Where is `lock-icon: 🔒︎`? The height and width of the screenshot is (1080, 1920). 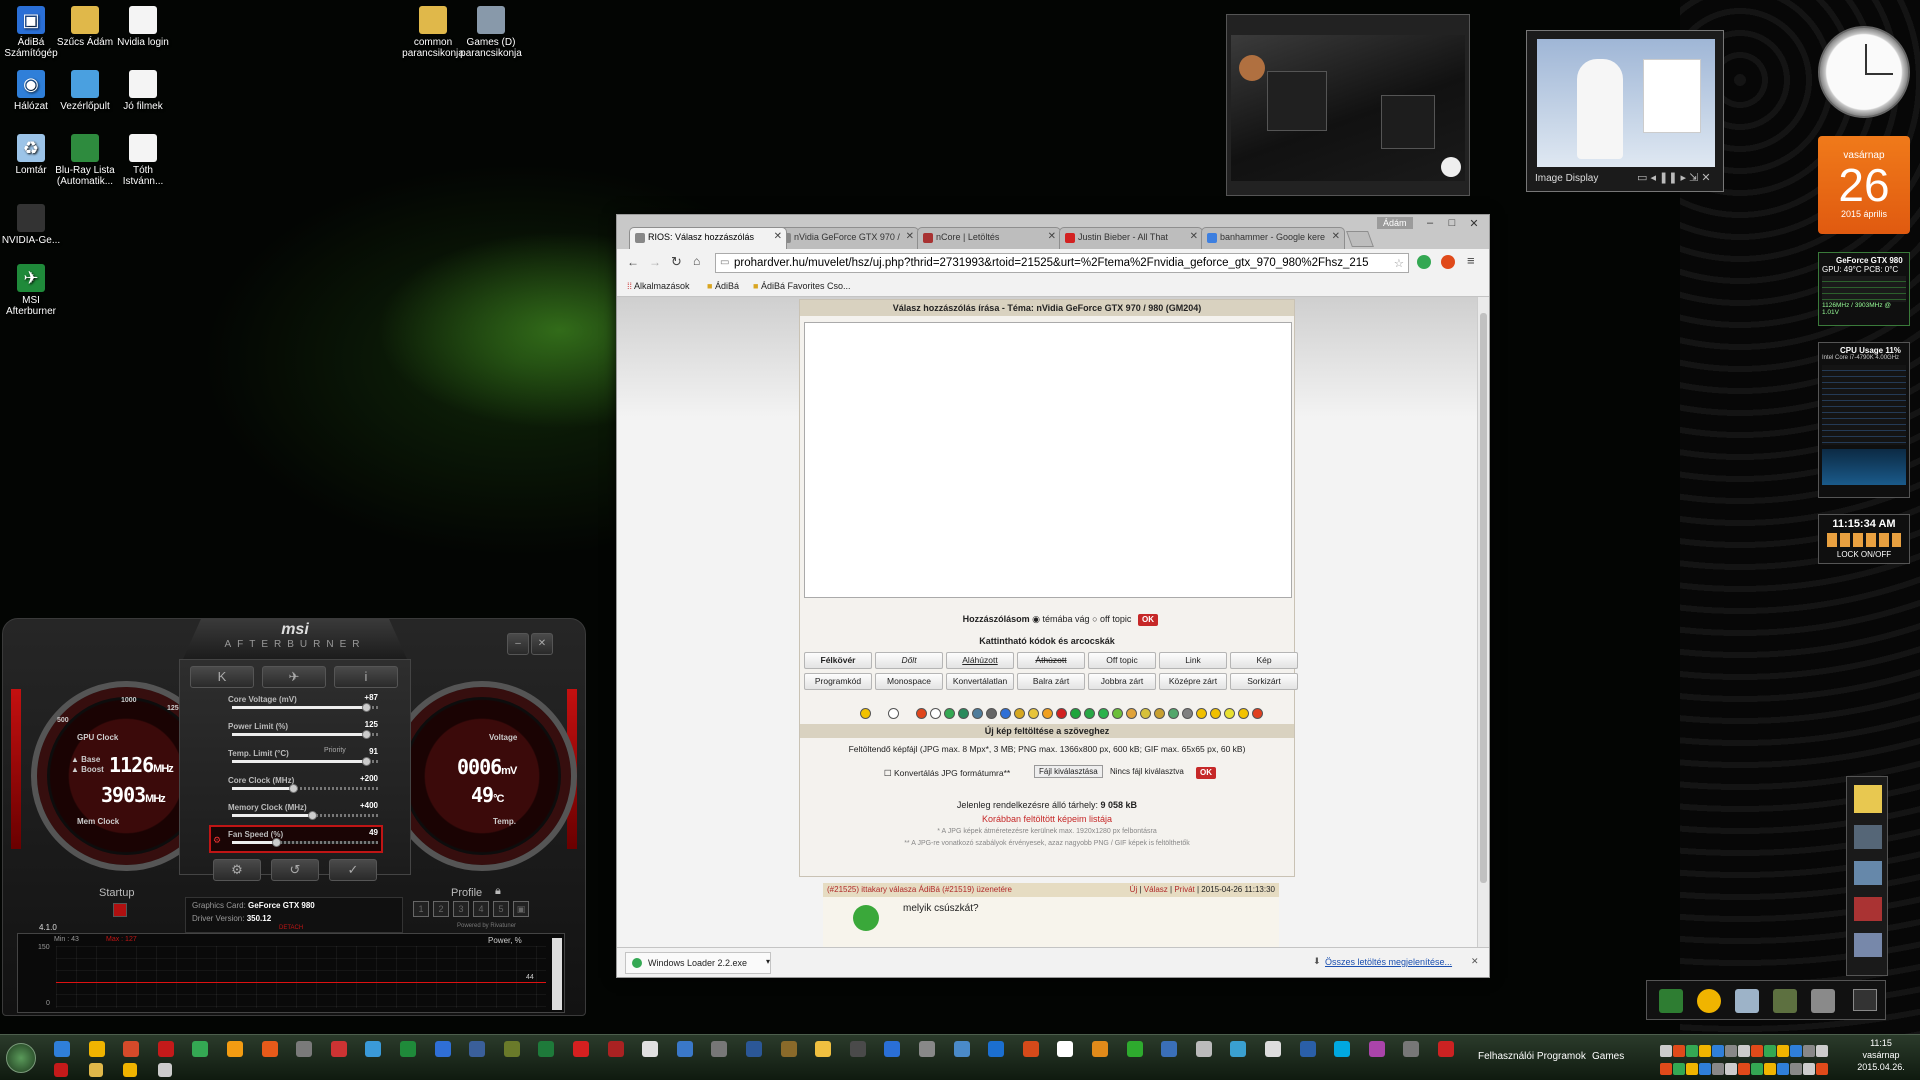 lock-icon: 🔒︎ is located at coordinates (498, 891).